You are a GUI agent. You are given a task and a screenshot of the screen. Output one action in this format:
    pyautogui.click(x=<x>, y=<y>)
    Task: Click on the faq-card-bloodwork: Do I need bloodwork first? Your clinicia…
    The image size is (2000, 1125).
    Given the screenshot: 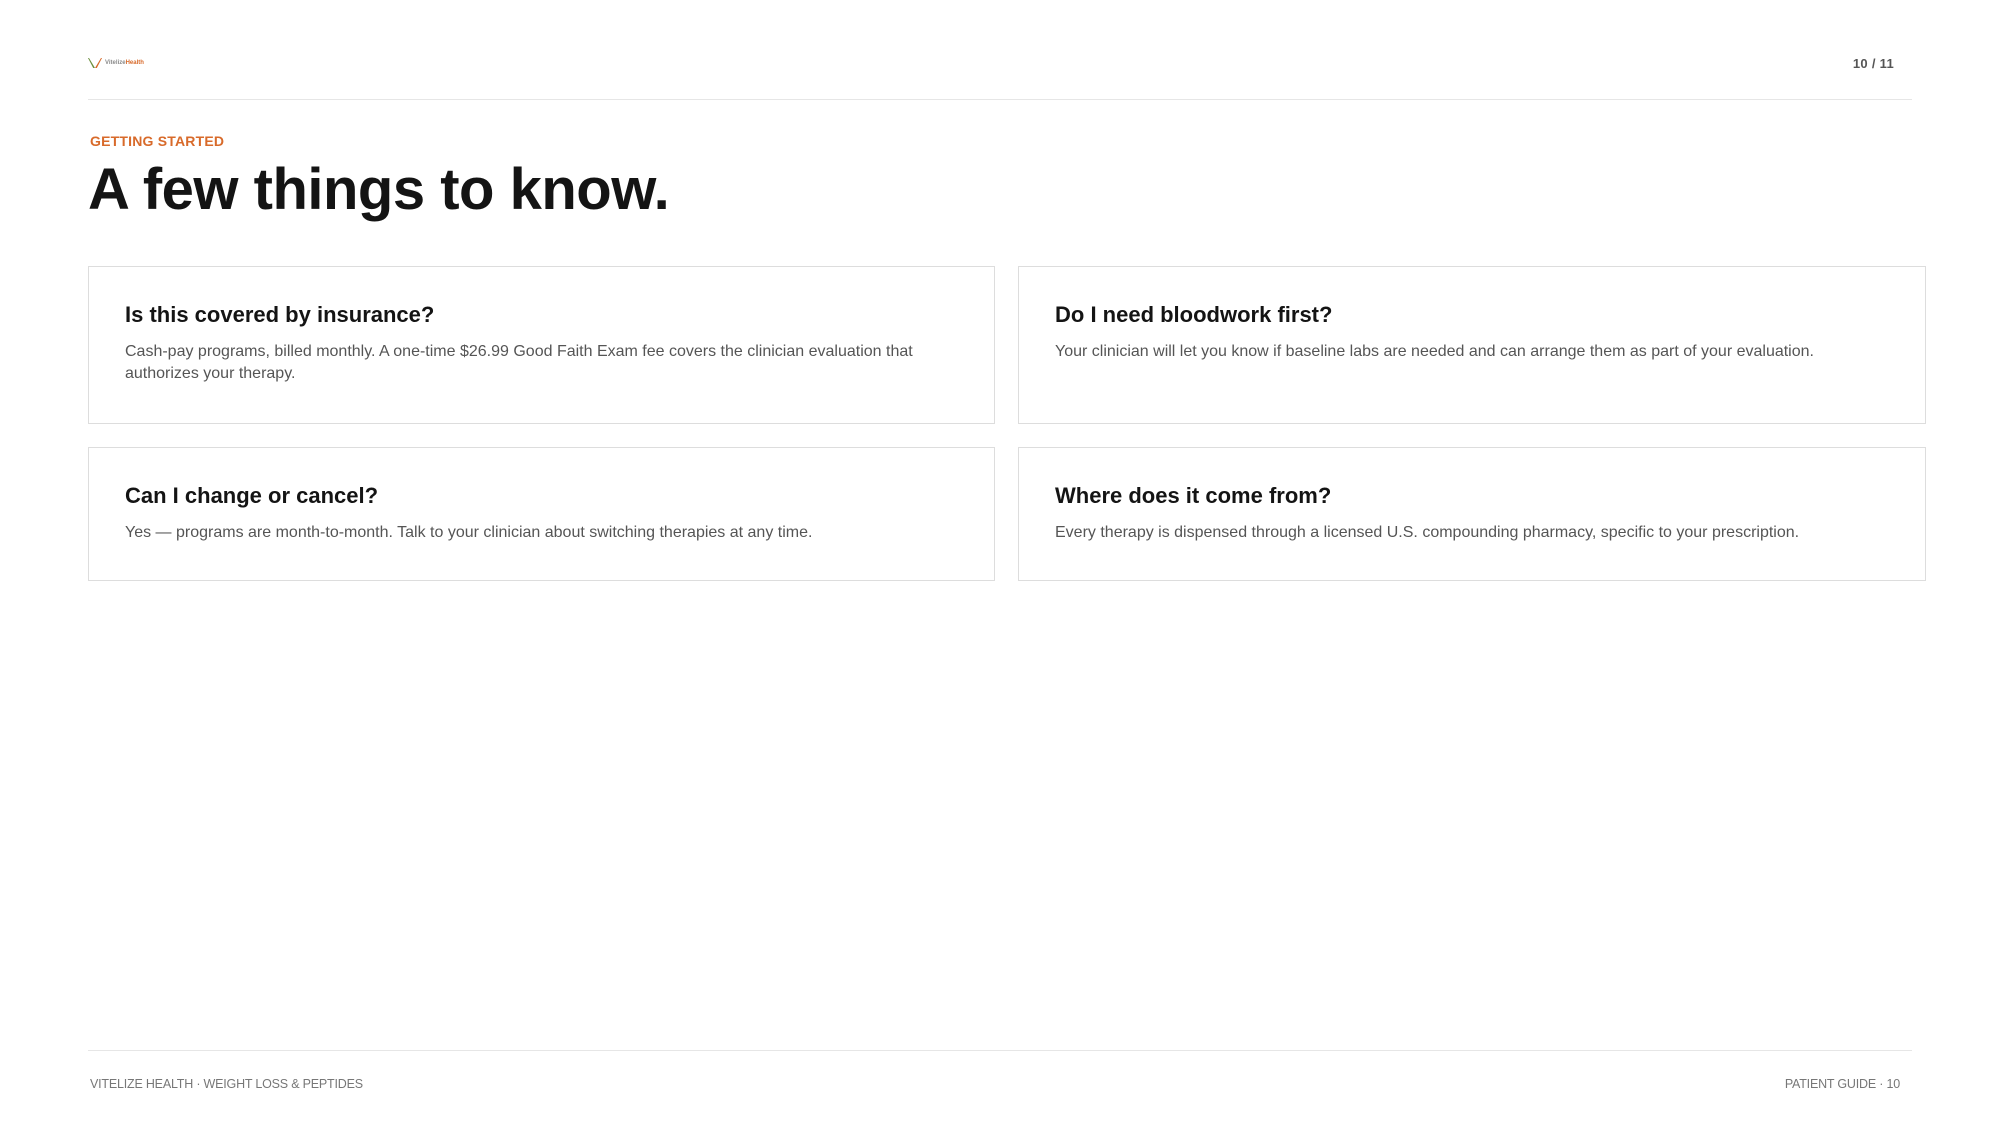 What is the action you would take?
    pyautogui.click(x=1472, y=345)
    